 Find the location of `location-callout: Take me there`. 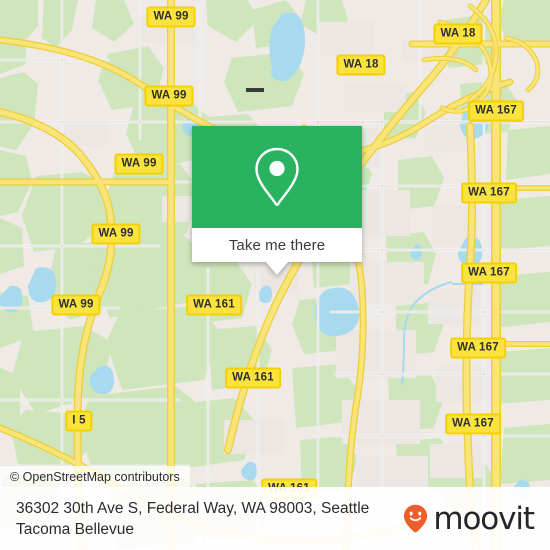

location-callout: Take me there is located at coordinates (277, 200).